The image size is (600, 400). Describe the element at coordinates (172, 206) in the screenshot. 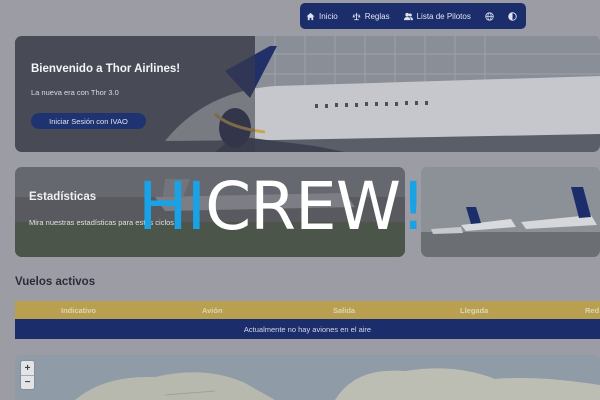

I see `watermark-part: HI` at that location.